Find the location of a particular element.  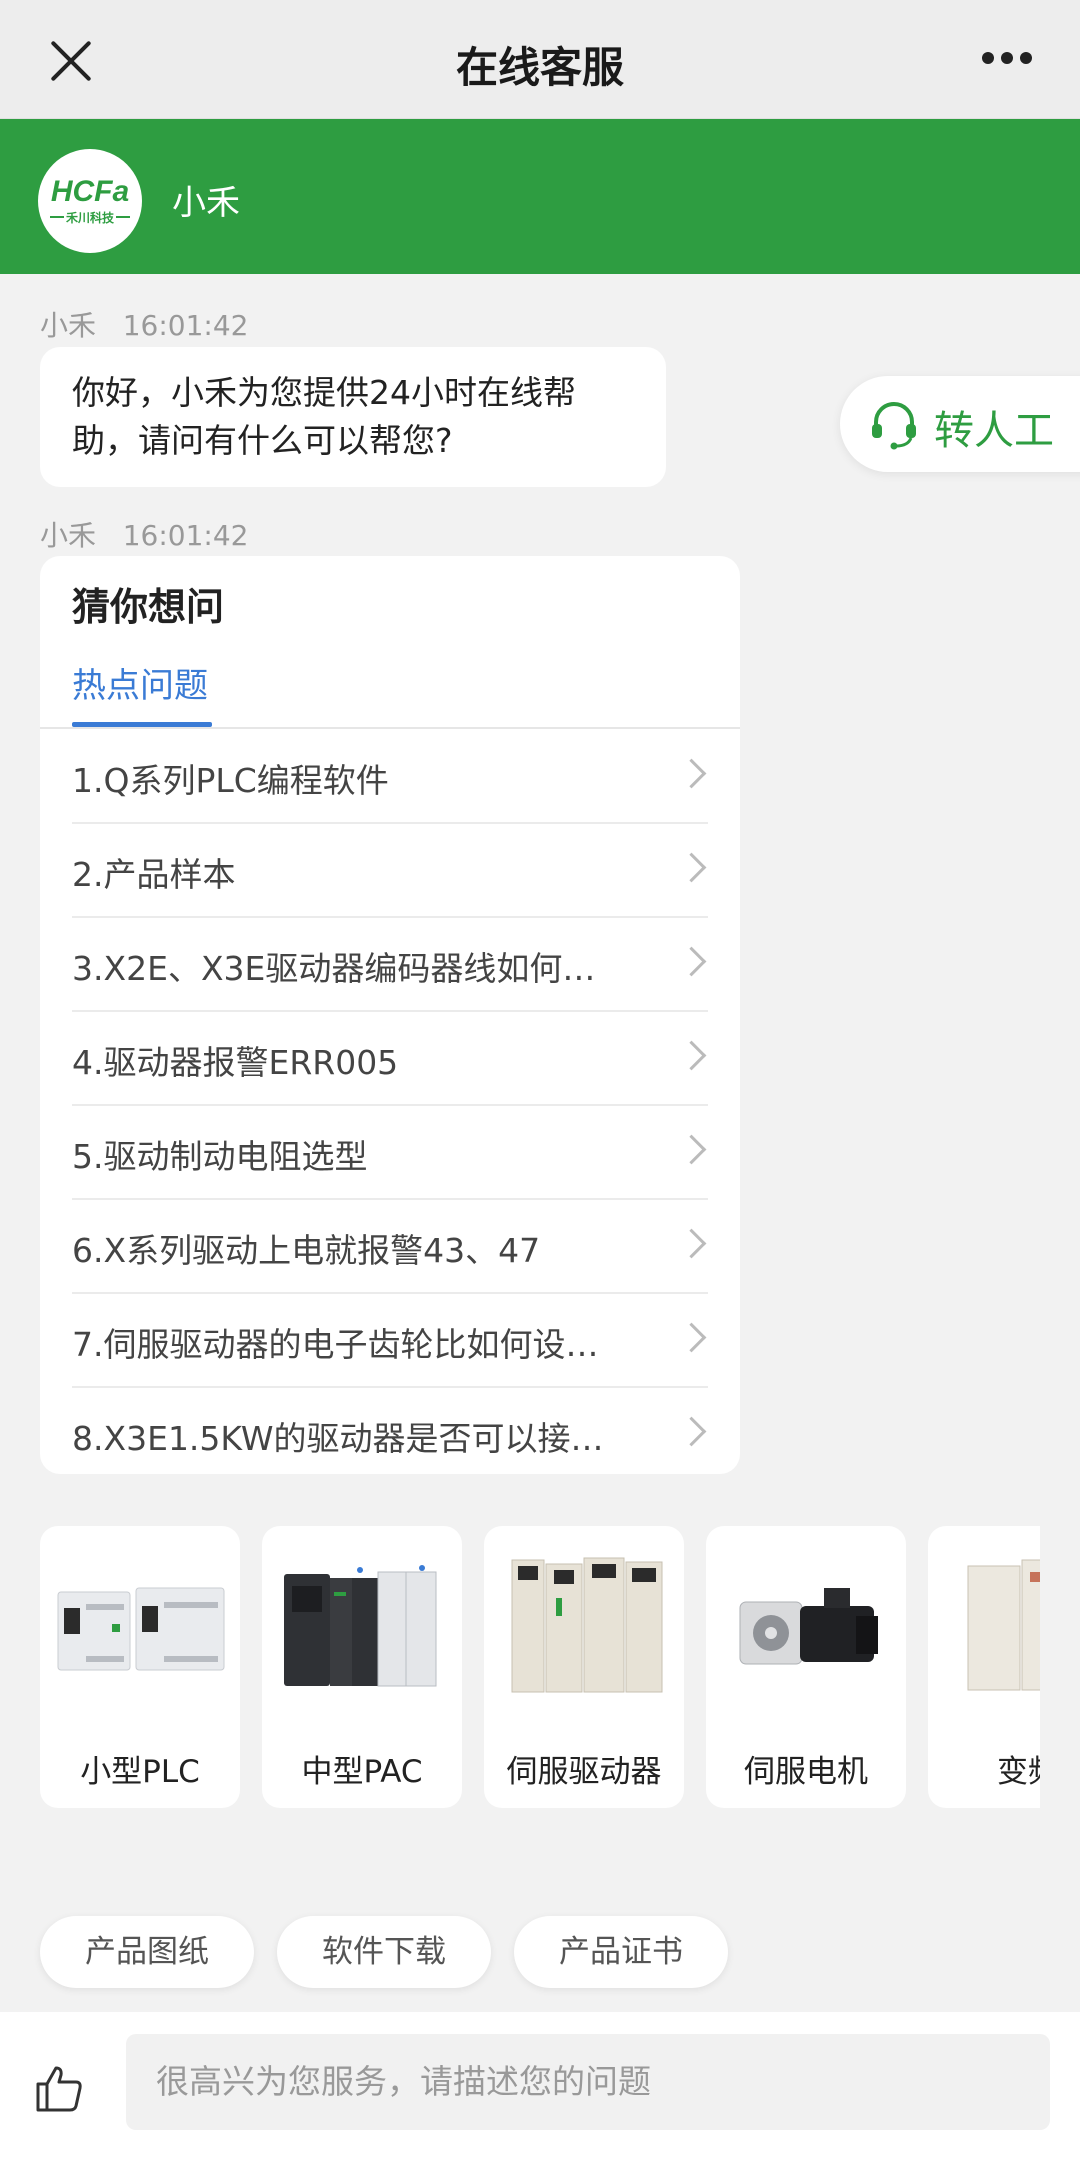

product-label: 中型PAC is located at coordinates (362, 1772).